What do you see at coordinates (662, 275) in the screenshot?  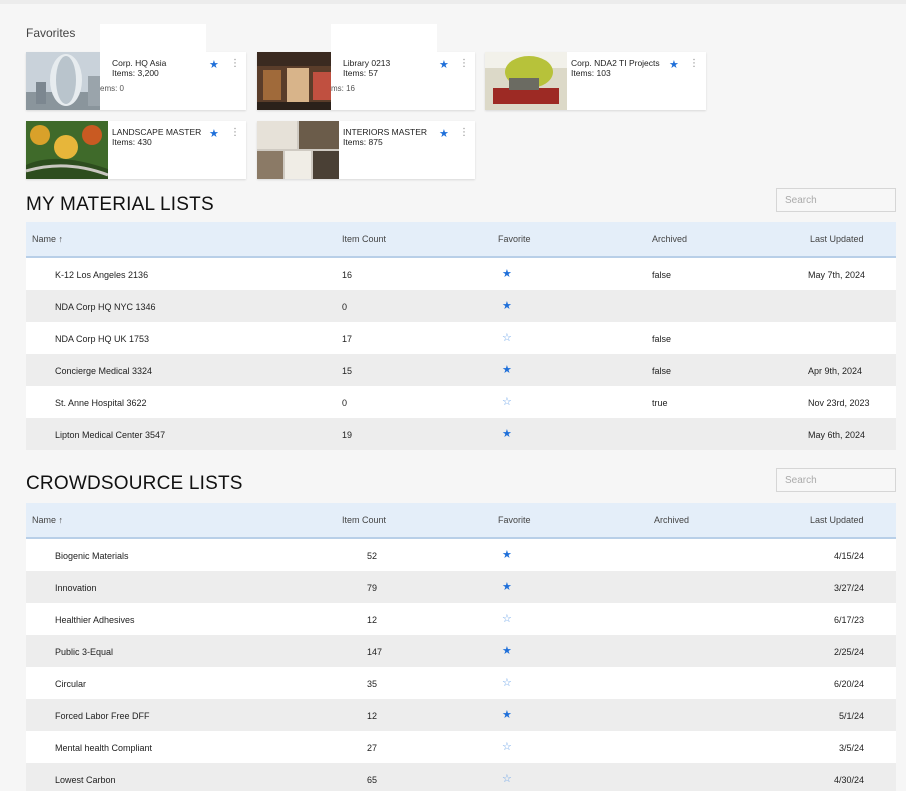 I see `row-archived: false` at bounding box center [662, 275].